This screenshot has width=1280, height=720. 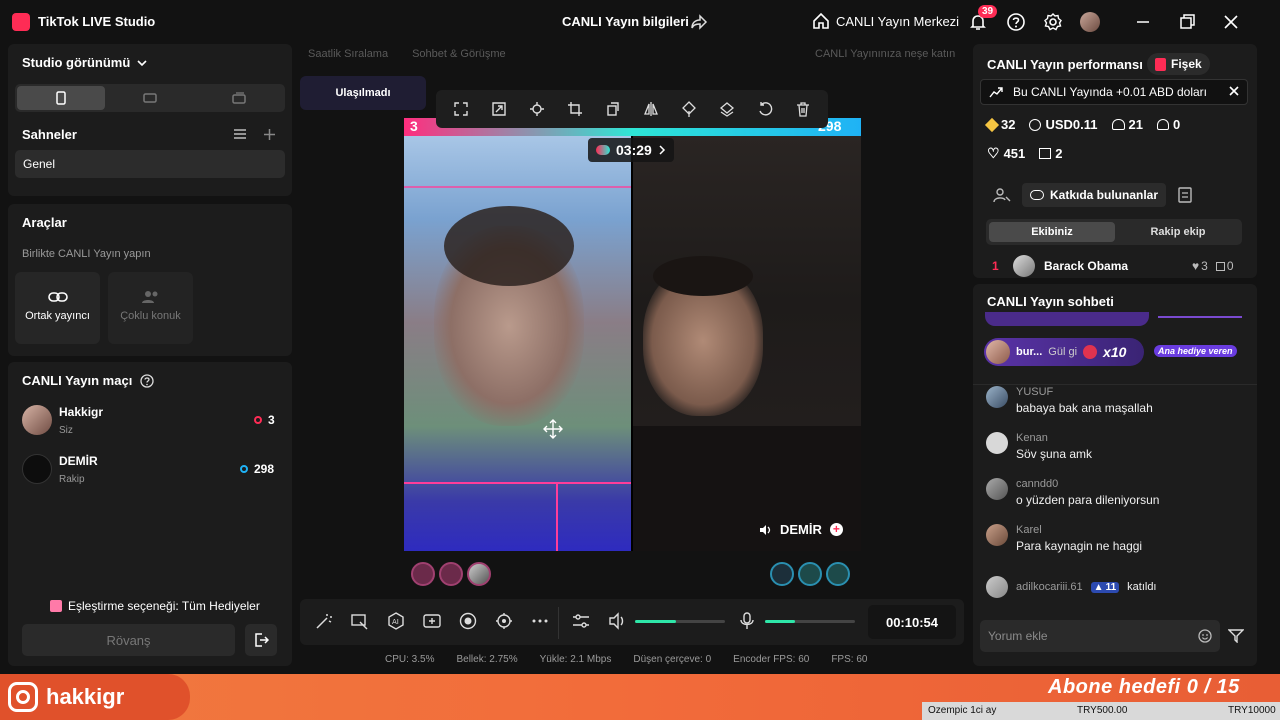 What do you see at coordinates (1205, 636) in the screenshot?
I see `emoji-icon` at bounding box center [1205, 636].